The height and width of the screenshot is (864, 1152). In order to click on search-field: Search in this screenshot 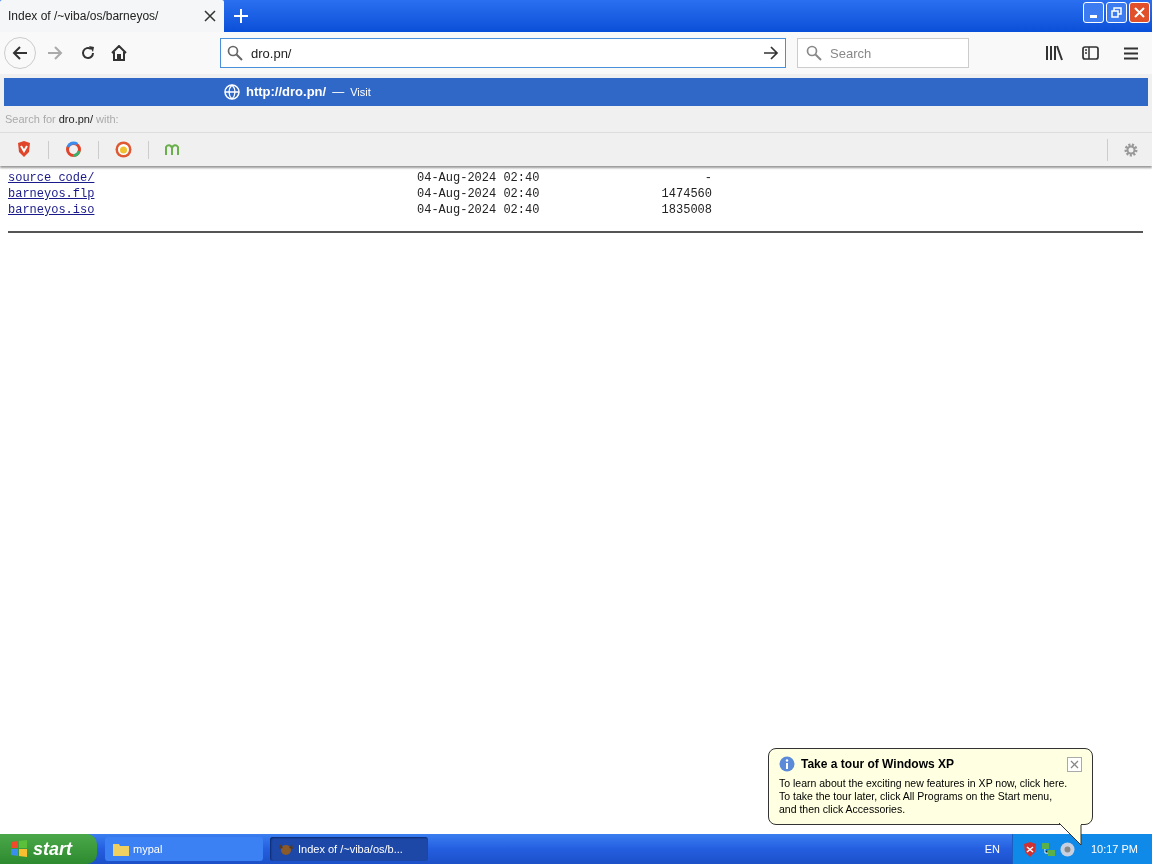, I will do `click(895, 53)`.